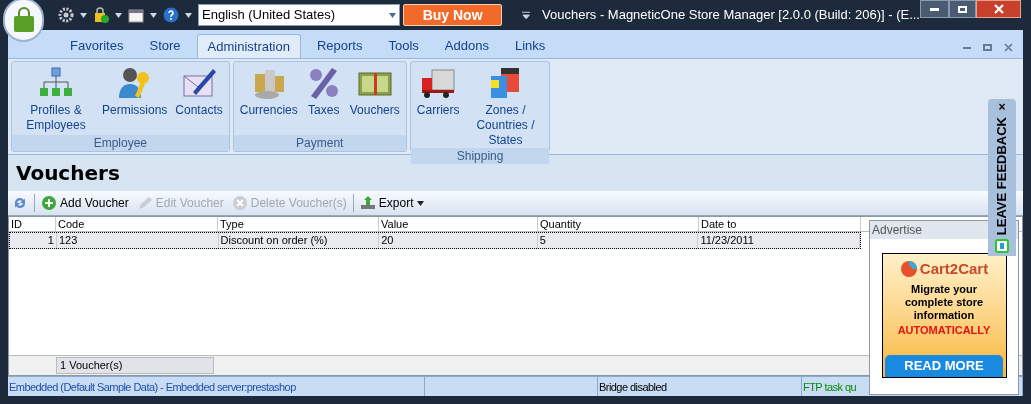 The image size is (1031, 404). What do you see at coordinates (618, 240) in the screenshot?
I see `table-cell: 5` at bounding box center [618, 240].